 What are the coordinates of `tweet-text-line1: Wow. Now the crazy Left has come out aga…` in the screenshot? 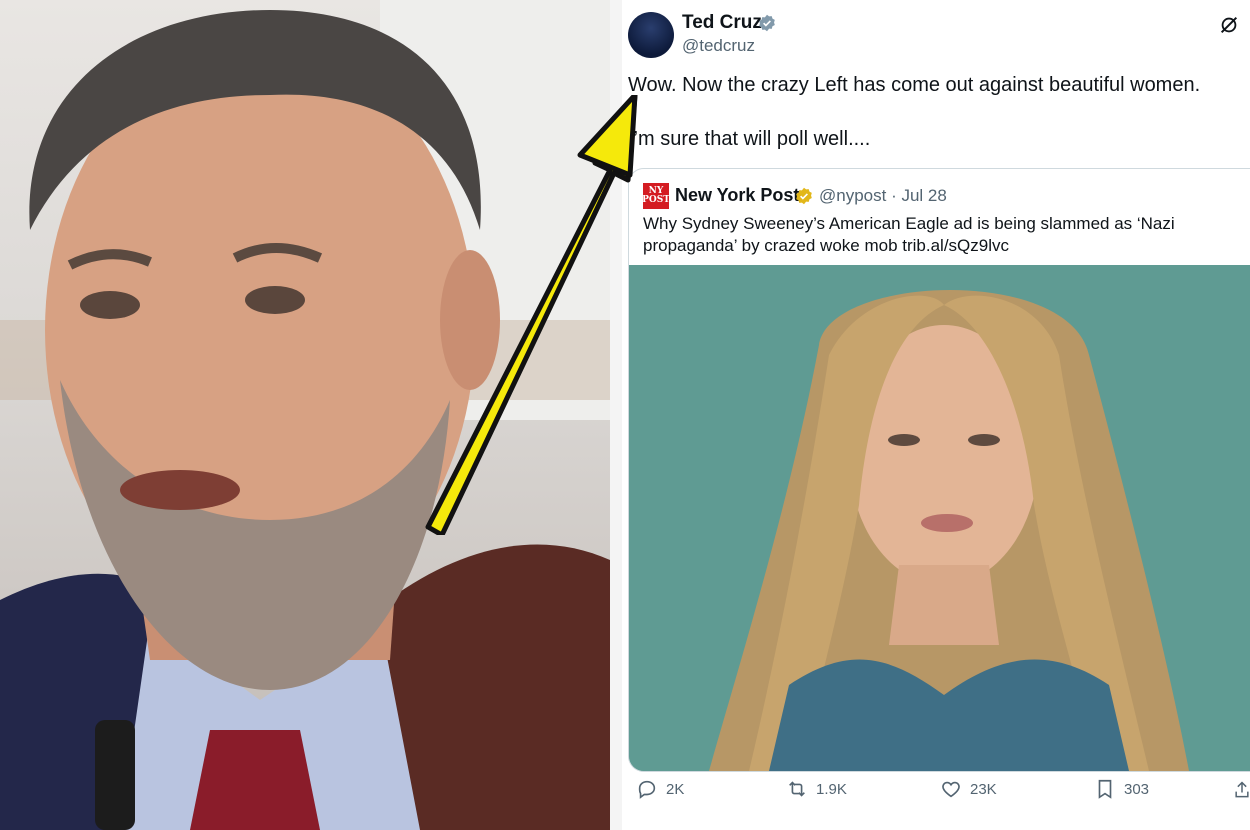 It's located at (914, 85).